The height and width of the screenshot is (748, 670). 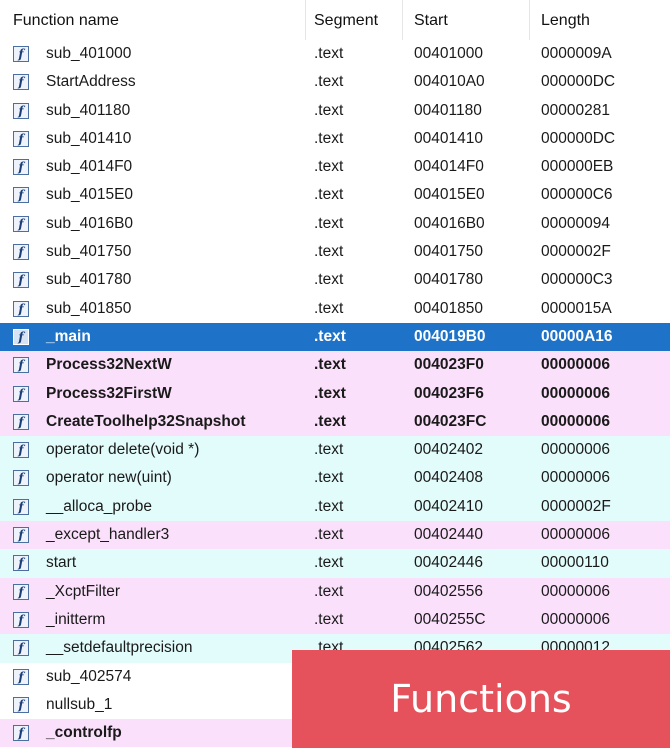 What do you see at coordinates (346, 20) in the screenshot?
I see `column-header-segment: Segment` at bounding box center [346, 20].